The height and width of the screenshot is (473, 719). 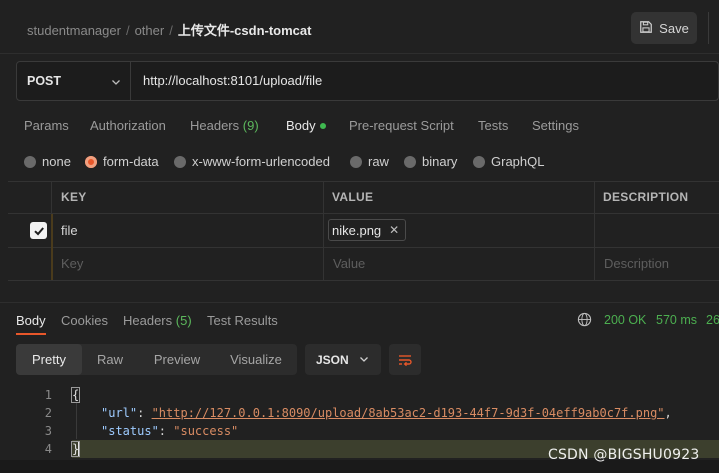 What do you see at coordinates (250, 125) in the screenshot?
I see `tab-headers-count: (9)` at bounding box center [250, 125].